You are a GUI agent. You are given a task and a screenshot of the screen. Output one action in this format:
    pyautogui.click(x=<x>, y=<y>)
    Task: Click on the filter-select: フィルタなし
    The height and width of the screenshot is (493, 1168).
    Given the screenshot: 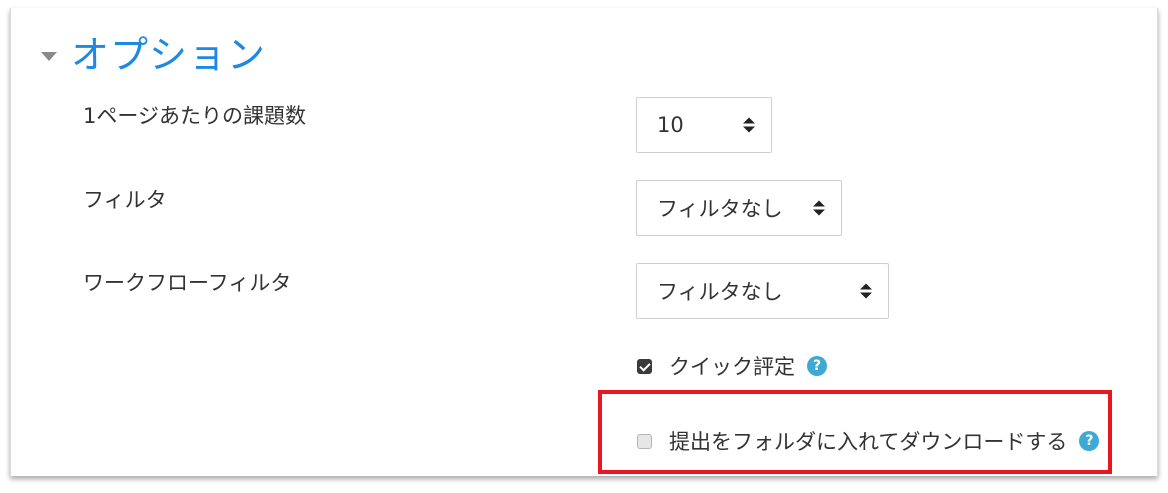 What is the action you would take?
    pyautogui.click(x=739, y=208)
    